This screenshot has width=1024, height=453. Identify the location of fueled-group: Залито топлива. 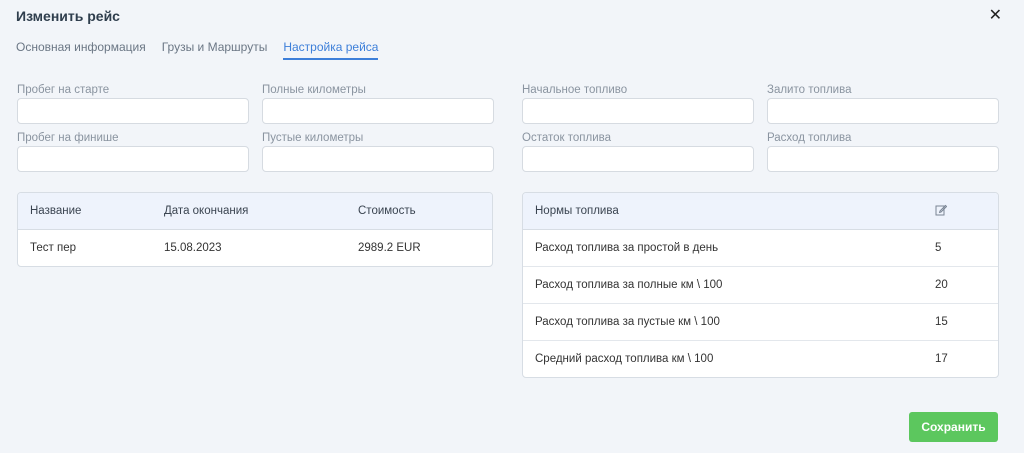
(883, 103).